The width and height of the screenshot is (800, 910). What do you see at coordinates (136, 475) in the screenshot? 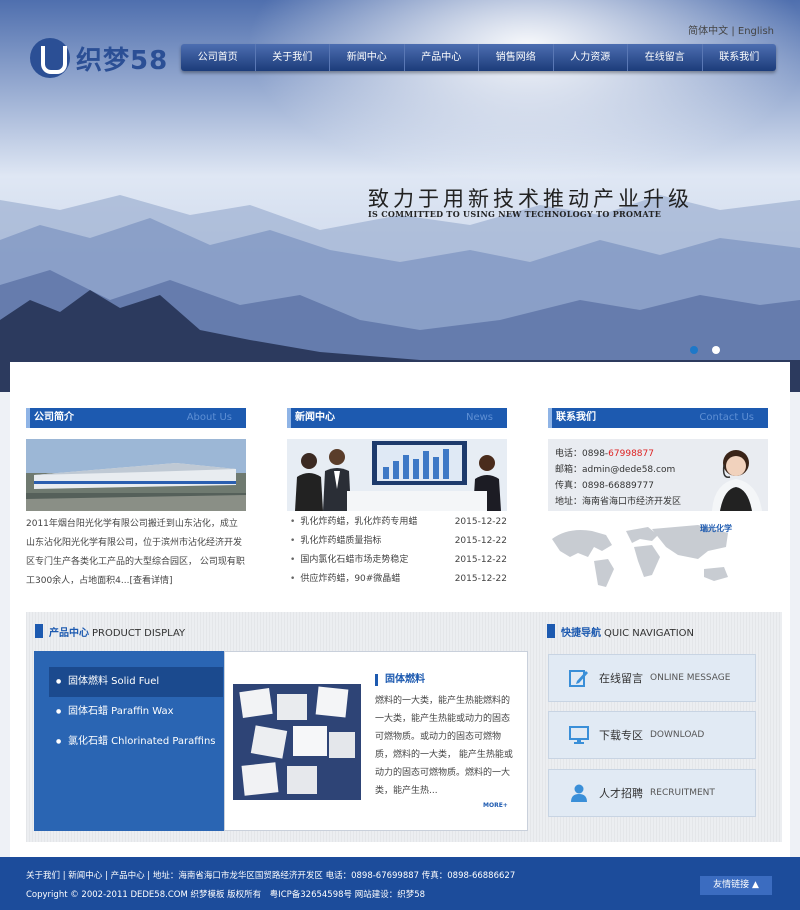
I see `factory-image` at bounding box center [136, 475].